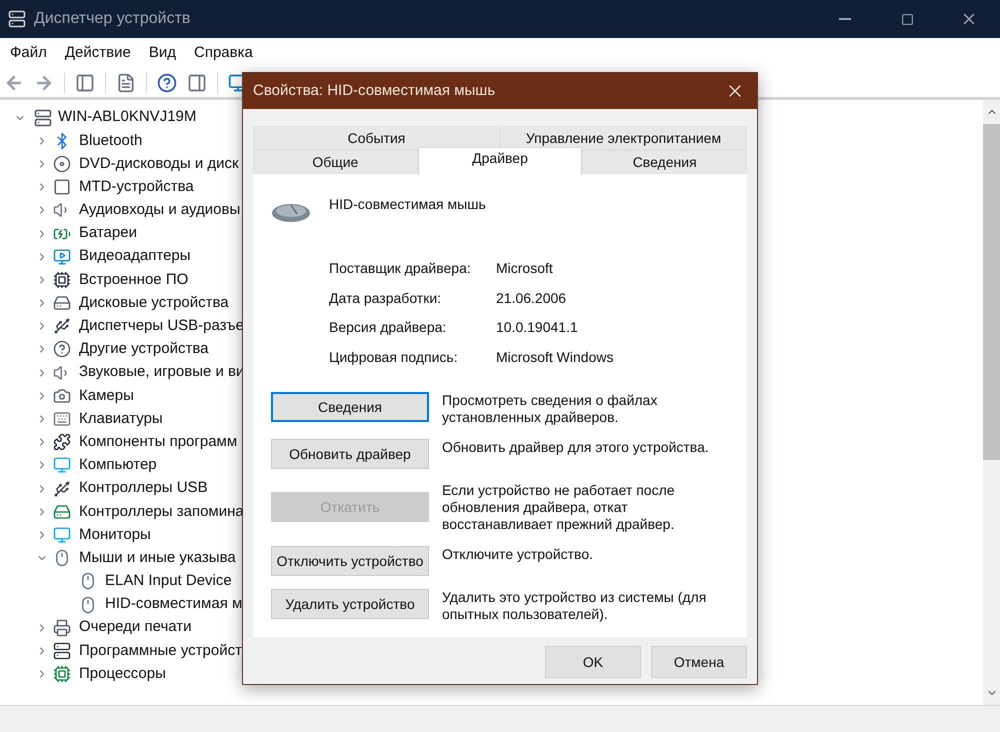 This screenshot has width=1000, height=732. What do you see at coordinates (143, 349) in the screenshot?
I see `tree-item: Другие устройства` at bounding box center [143, 349].